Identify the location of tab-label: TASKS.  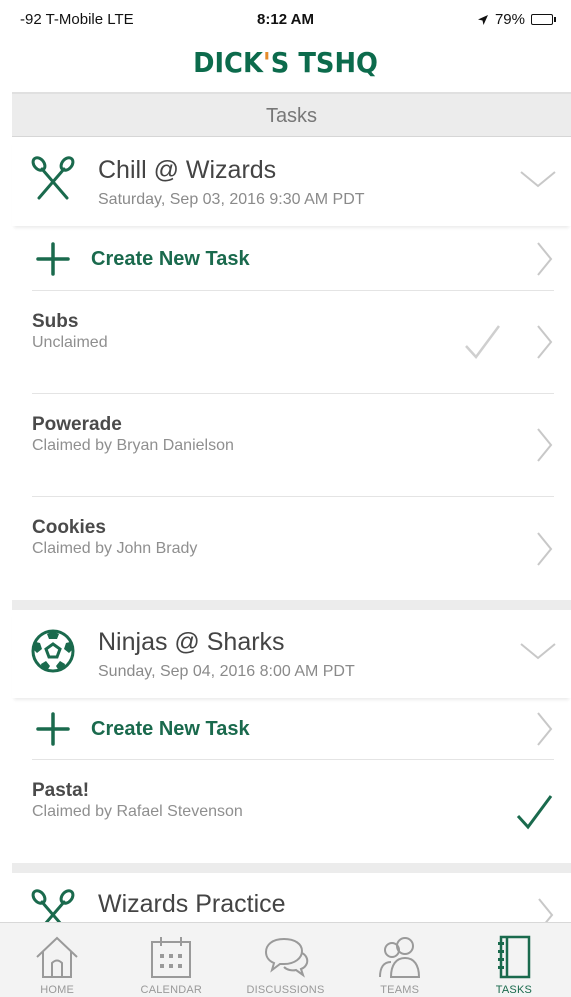
(514, 990).